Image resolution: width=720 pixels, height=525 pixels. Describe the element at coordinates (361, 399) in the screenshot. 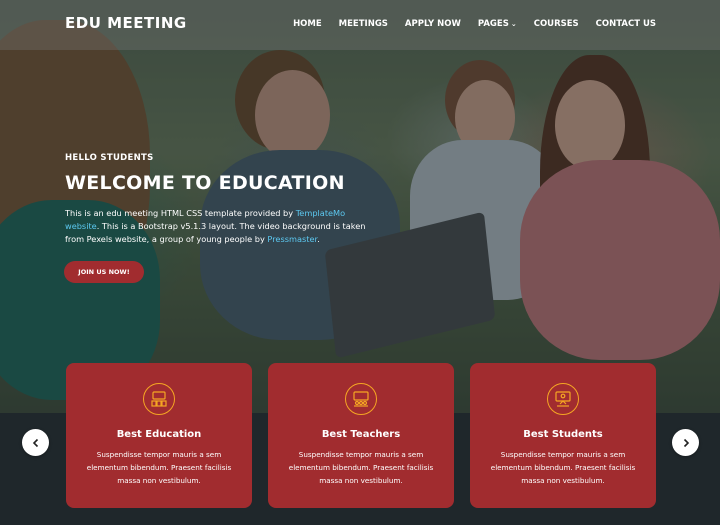

I see `teachers-icon` at that location.